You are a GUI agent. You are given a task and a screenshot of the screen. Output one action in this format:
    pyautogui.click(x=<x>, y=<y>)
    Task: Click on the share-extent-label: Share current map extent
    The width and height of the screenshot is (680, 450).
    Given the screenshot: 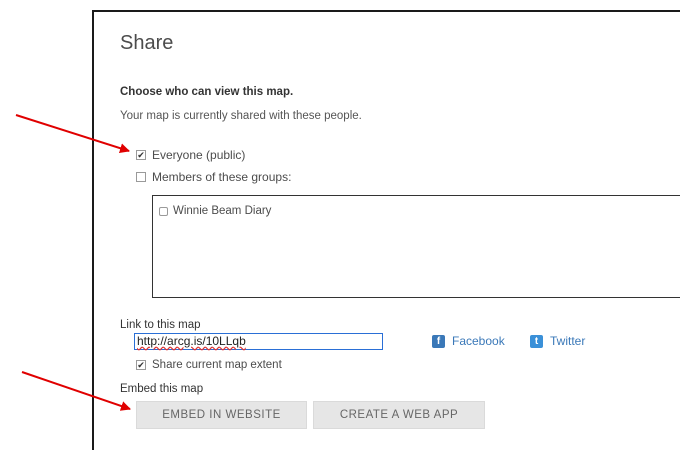 What is the action you would take?
    pyautogui.click(x=217, y=365)
    